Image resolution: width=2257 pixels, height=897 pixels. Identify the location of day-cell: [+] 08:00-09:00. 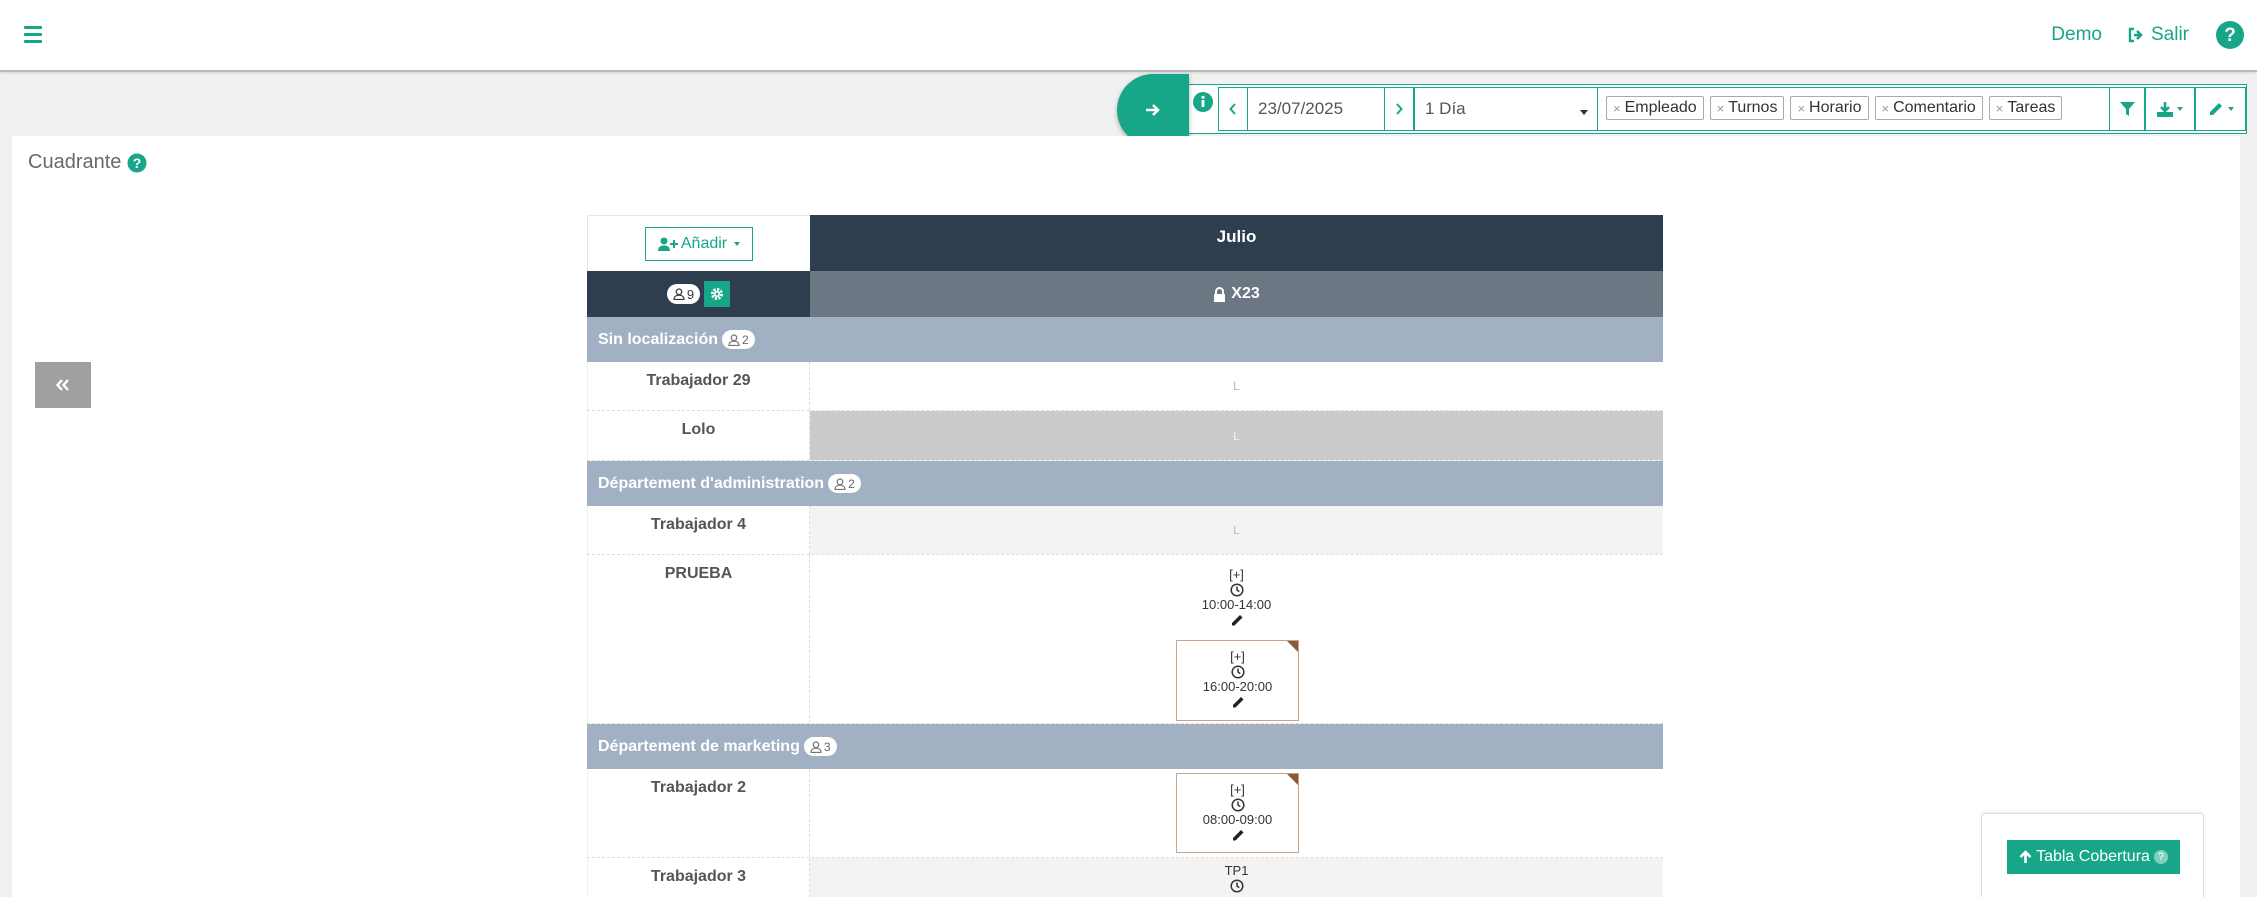
(1236, 813).